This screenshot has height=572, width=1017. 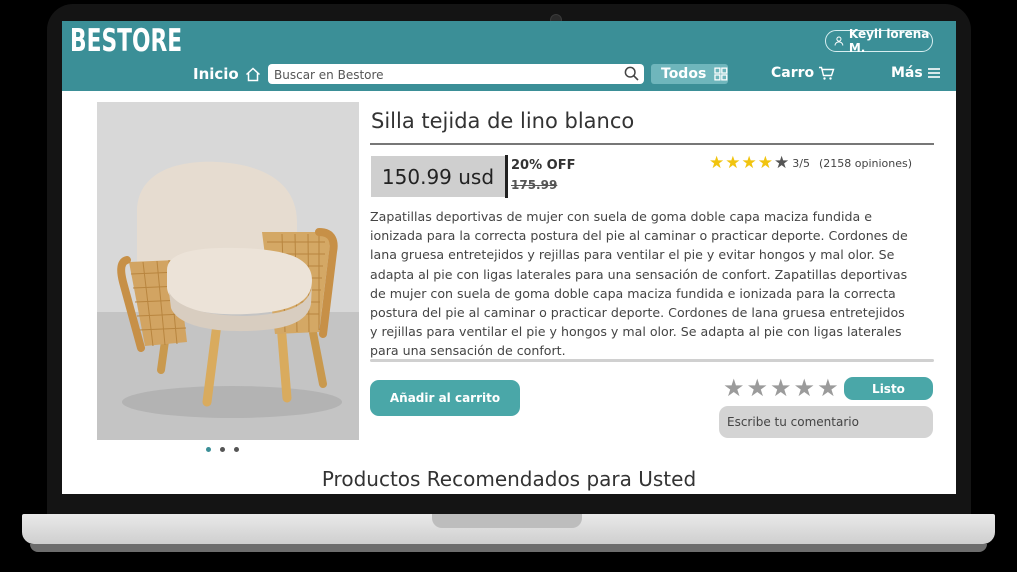 What do you see at coordinates (507, 521) in the screenshot?
I see `laptop-notch` at bounding box center [507, 521].